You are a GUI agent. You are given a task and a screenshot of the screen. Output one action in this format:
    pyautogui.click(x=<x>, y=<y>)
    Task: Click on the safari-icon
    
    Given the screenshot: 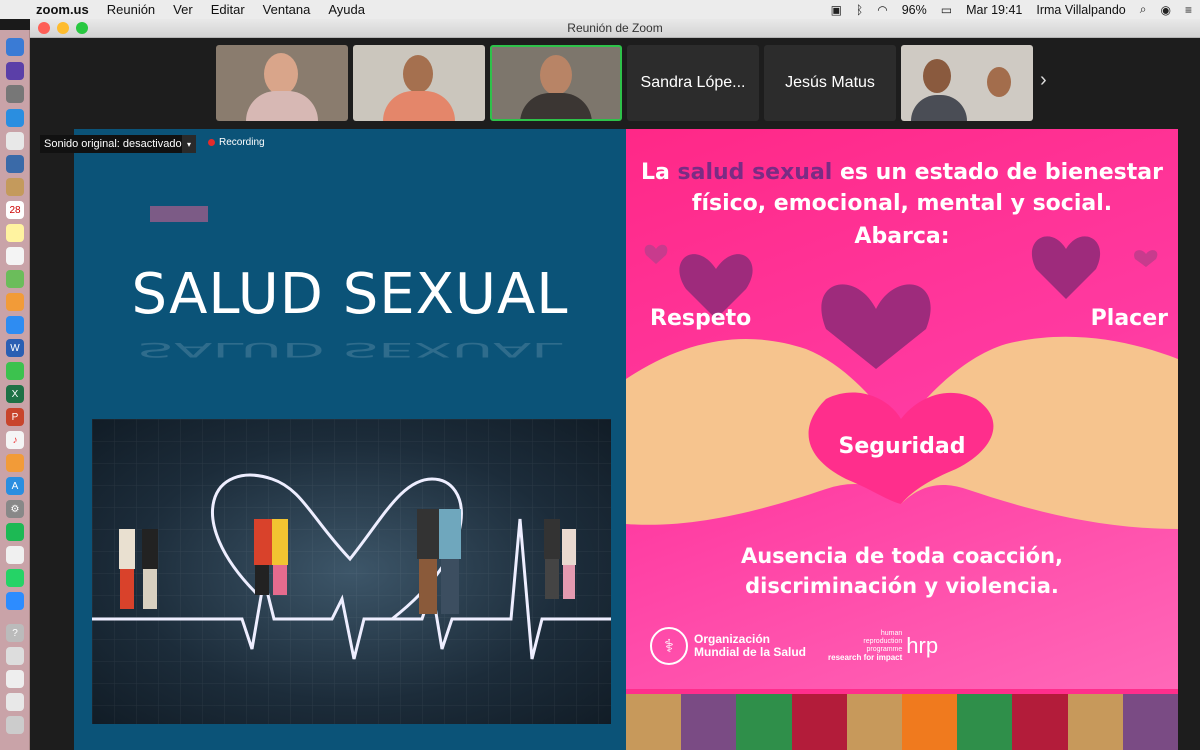 What is the action you would take?
    pyautogui.click(x=15, y=118)
    